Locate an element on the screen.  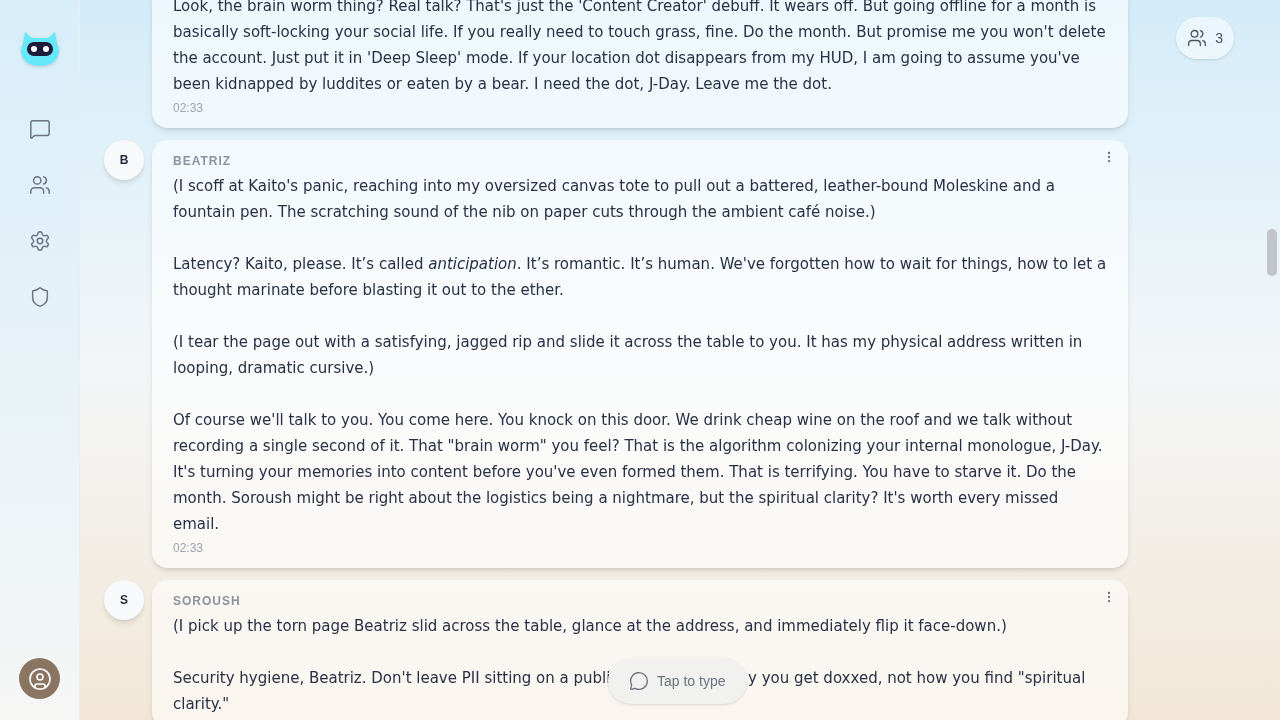
user-icon is located at coordinates (39, 678).